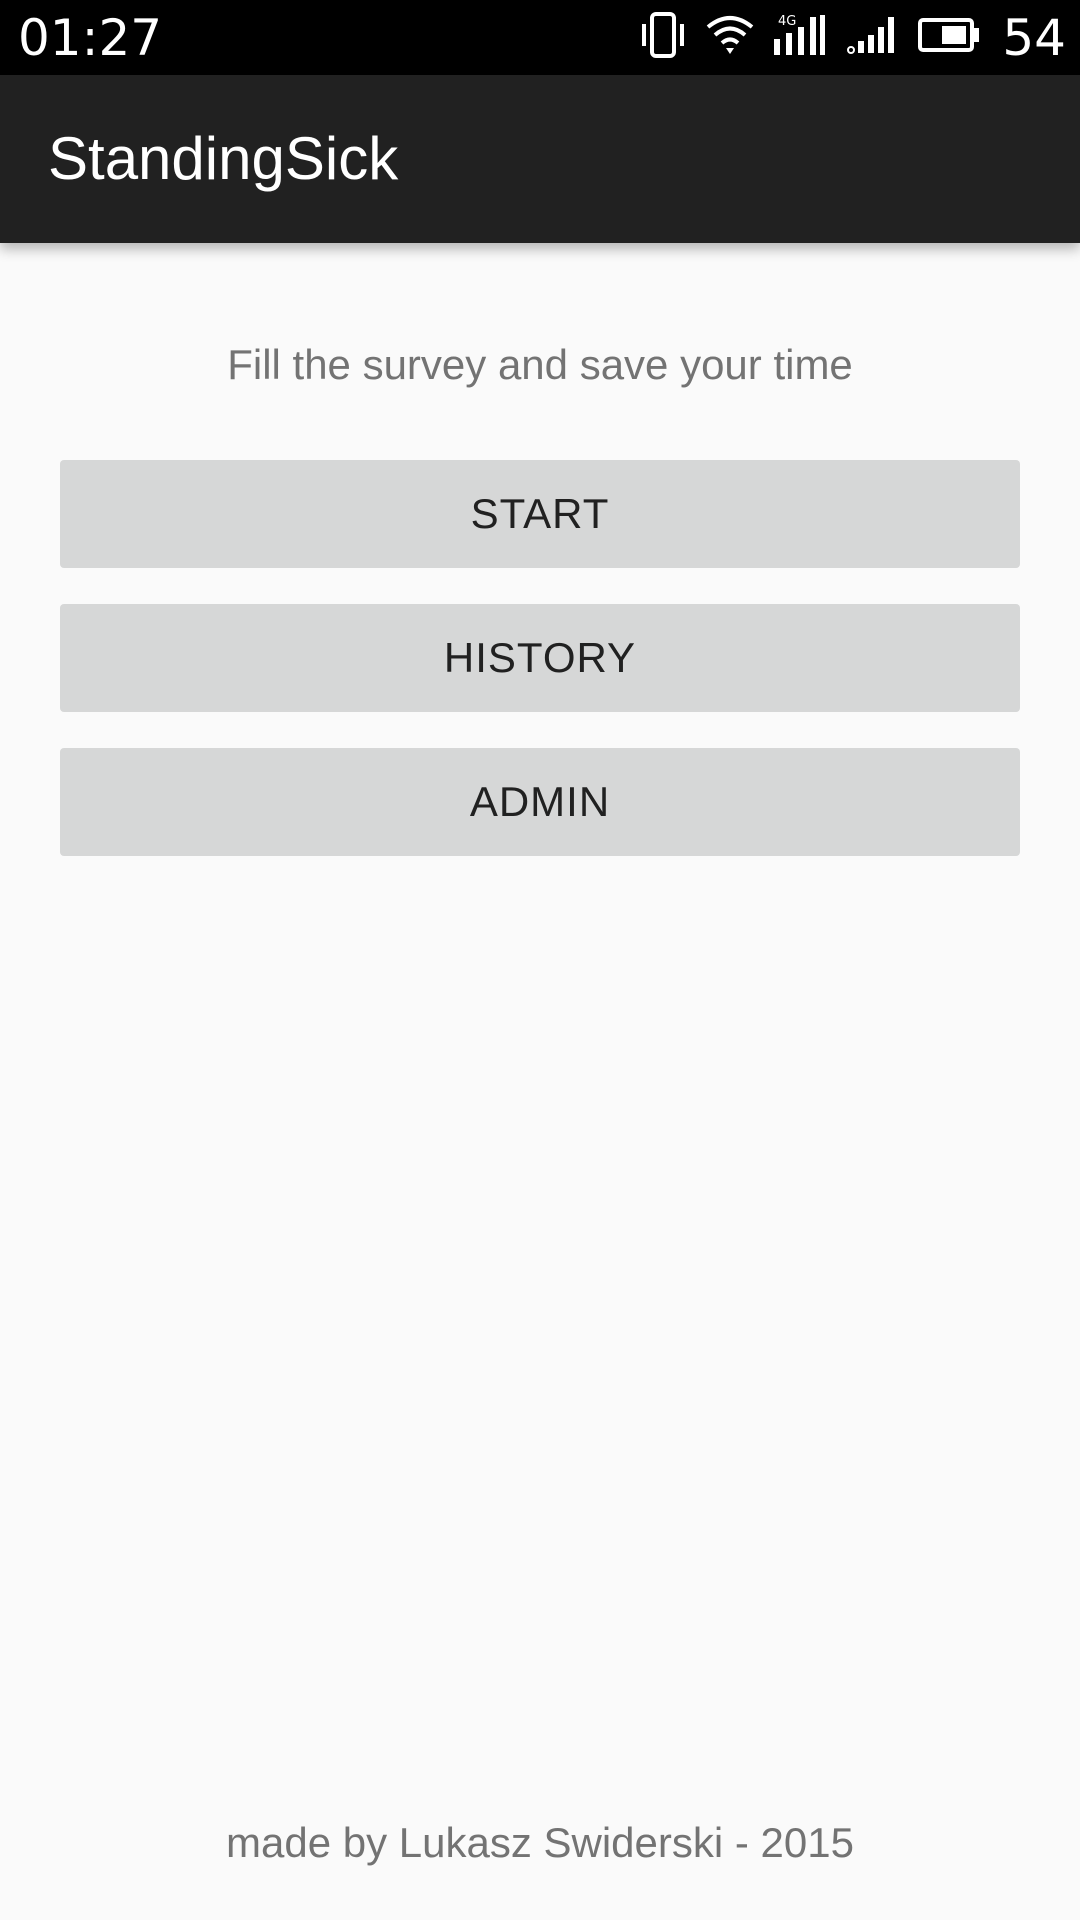 Image resolution: width=1080 pixels, height=1920 pixels. What do you see at coordinates (843, 37) in the screenshot?
I see `status-icons: 4G 54` at bounding box center [843, 37].